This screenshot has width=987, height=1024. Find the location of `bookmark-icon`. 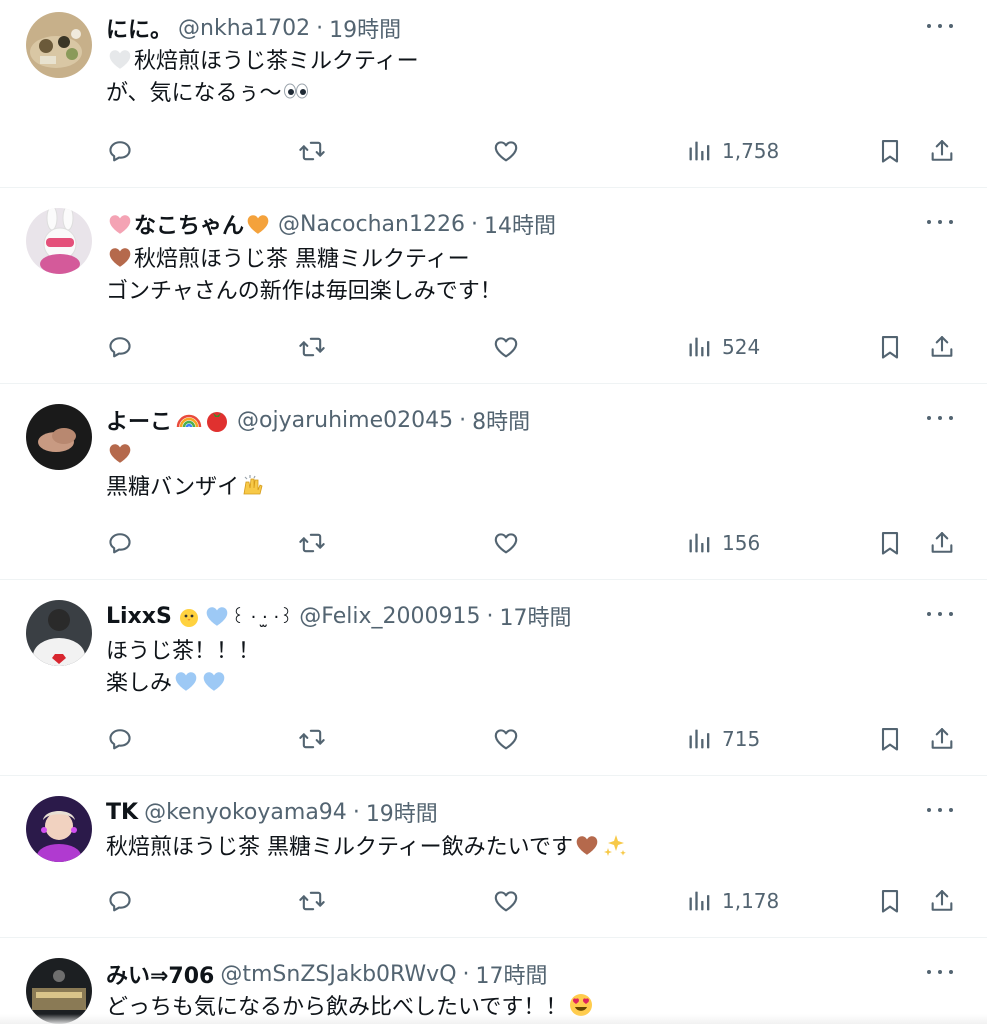

bookmark-icon is located at coordinates (890, 901).